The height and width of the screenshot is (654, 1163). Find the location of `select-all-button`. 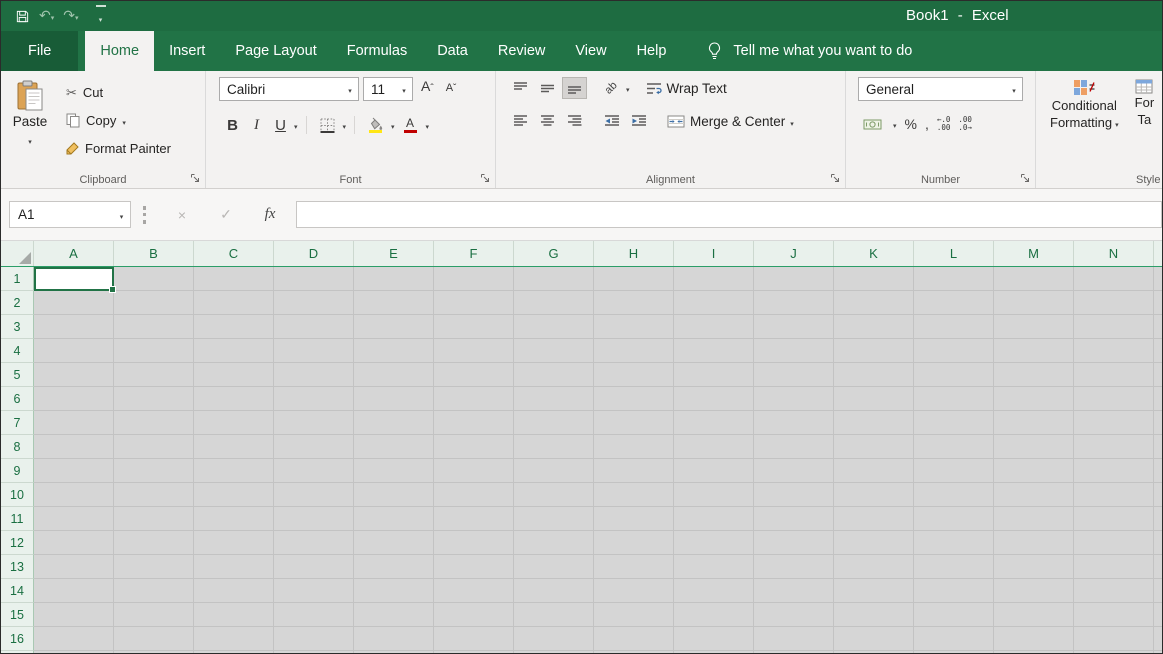

select-all-button is located at coordinates (17, 253).